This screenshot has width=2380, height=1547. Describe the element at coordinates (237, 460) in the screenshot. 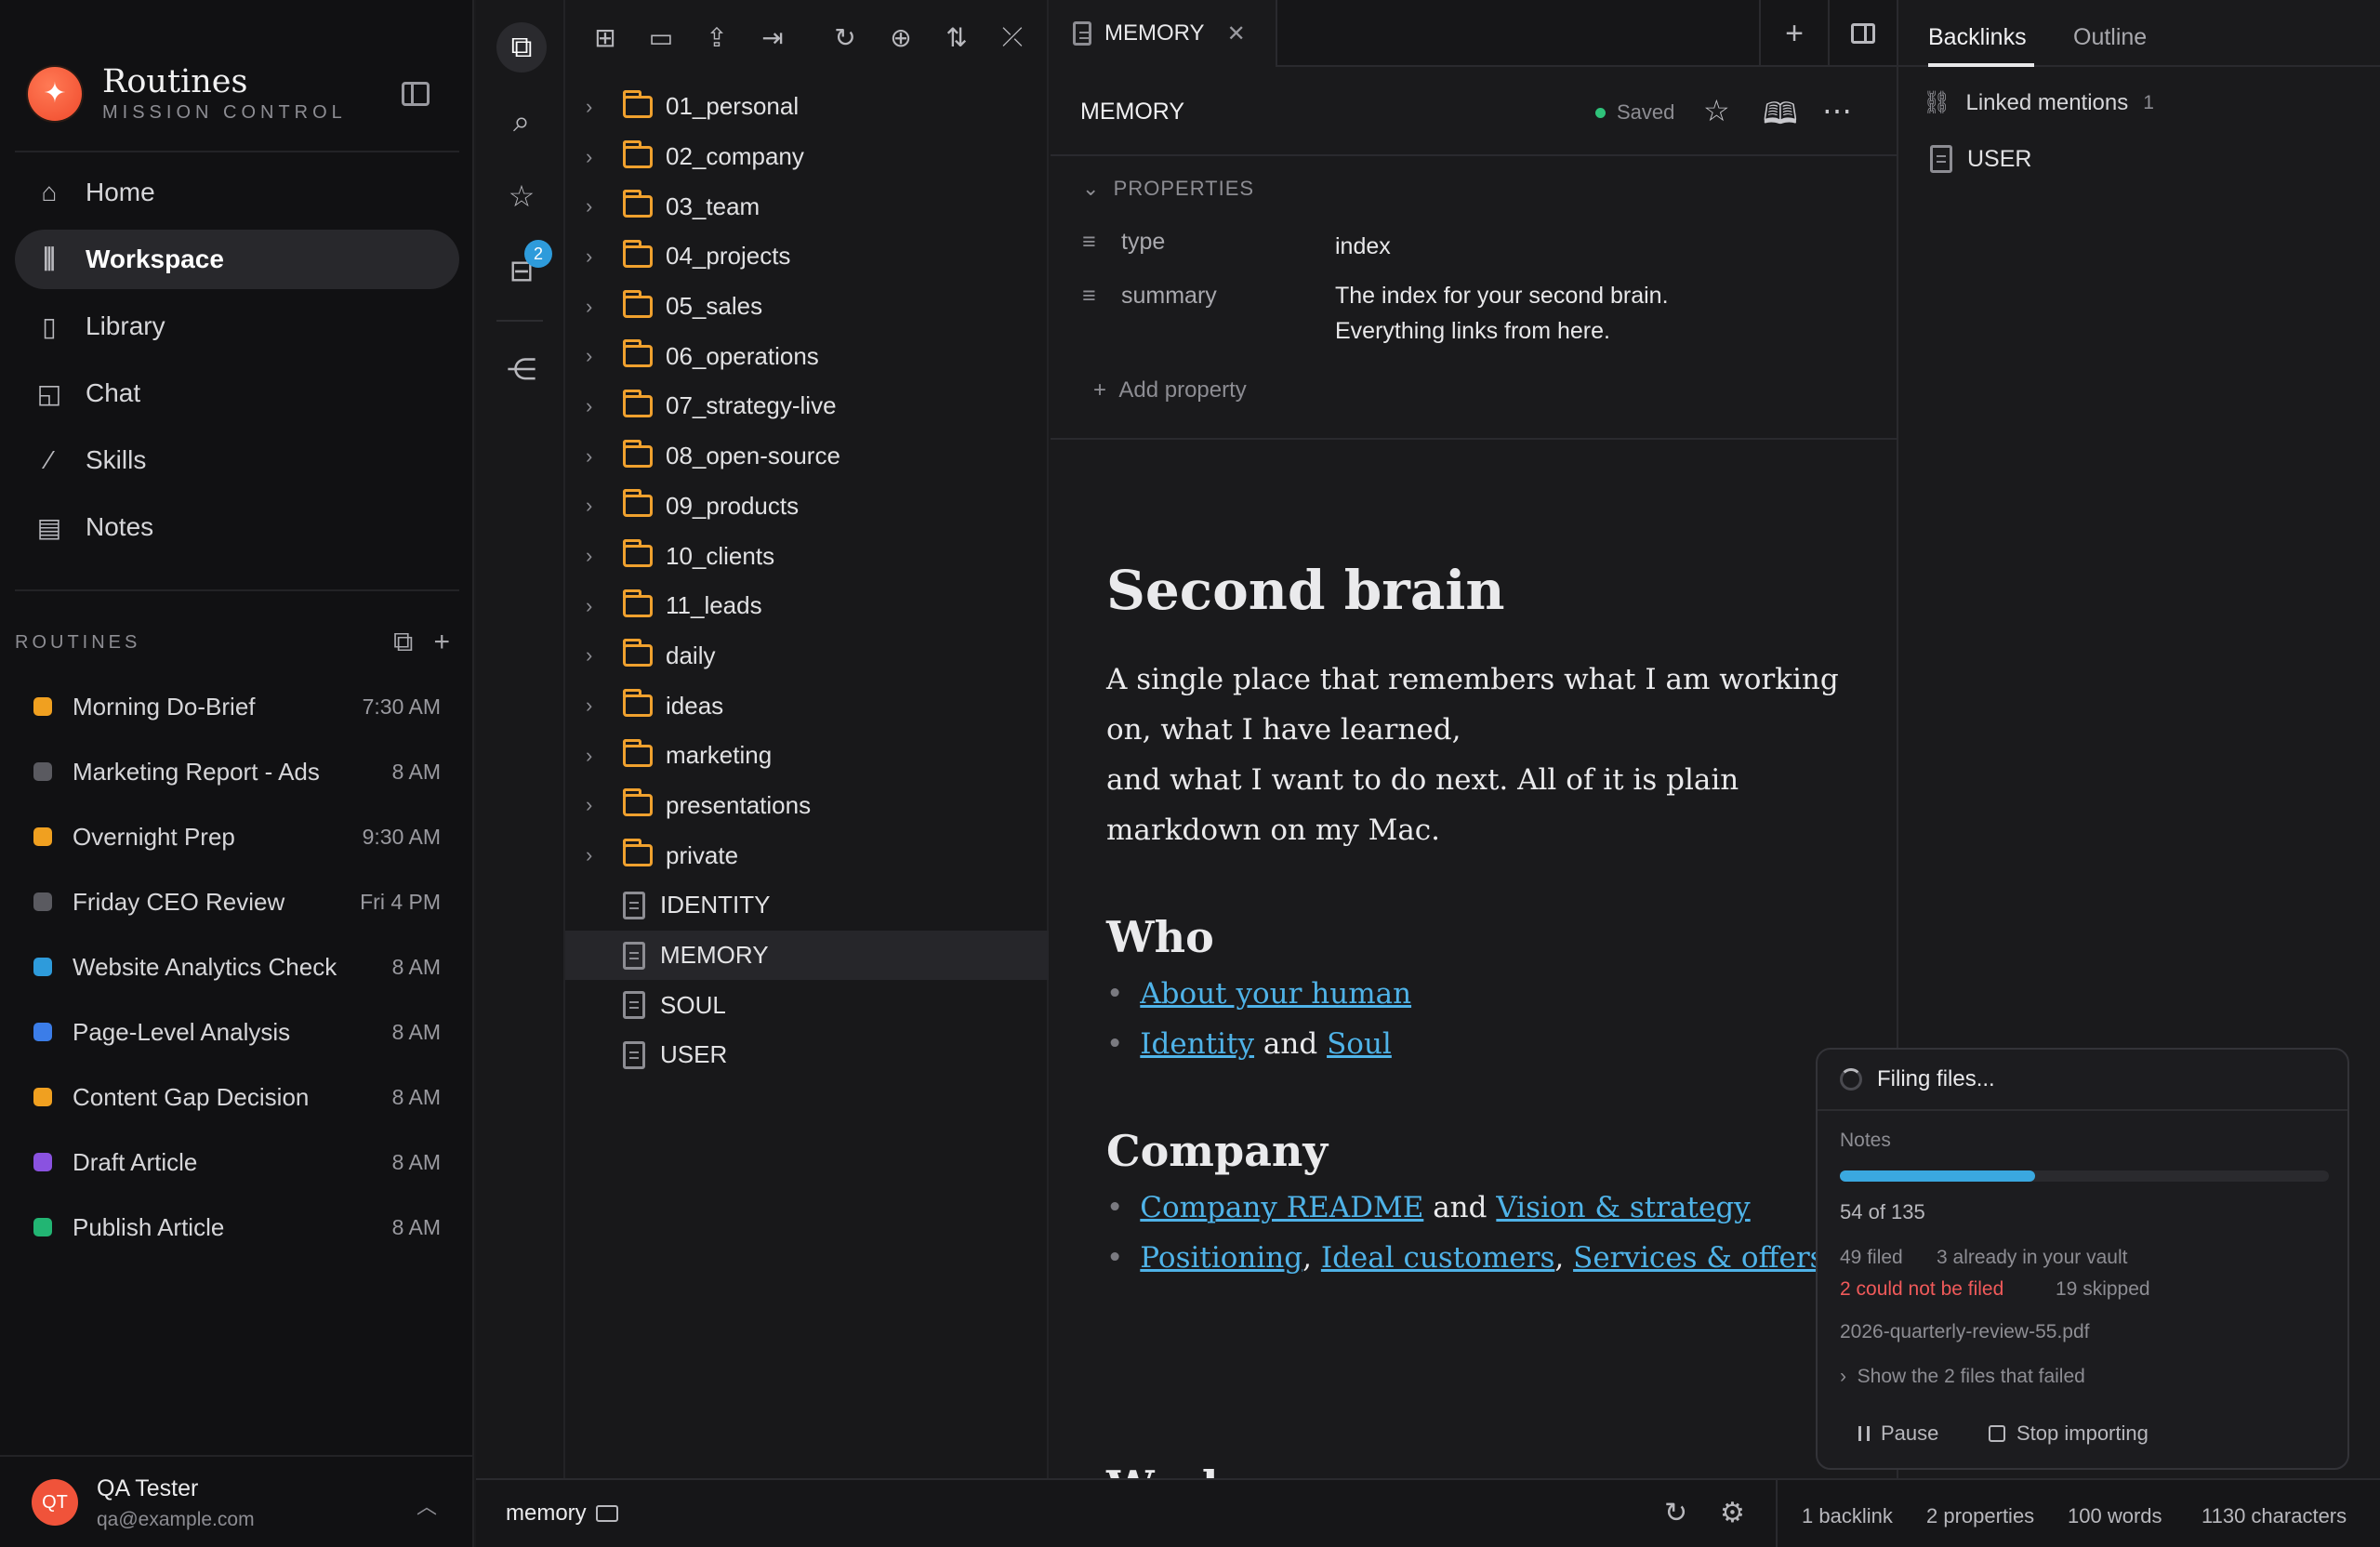

I see `nav-item-skills: ⁄ Skills` at that location.